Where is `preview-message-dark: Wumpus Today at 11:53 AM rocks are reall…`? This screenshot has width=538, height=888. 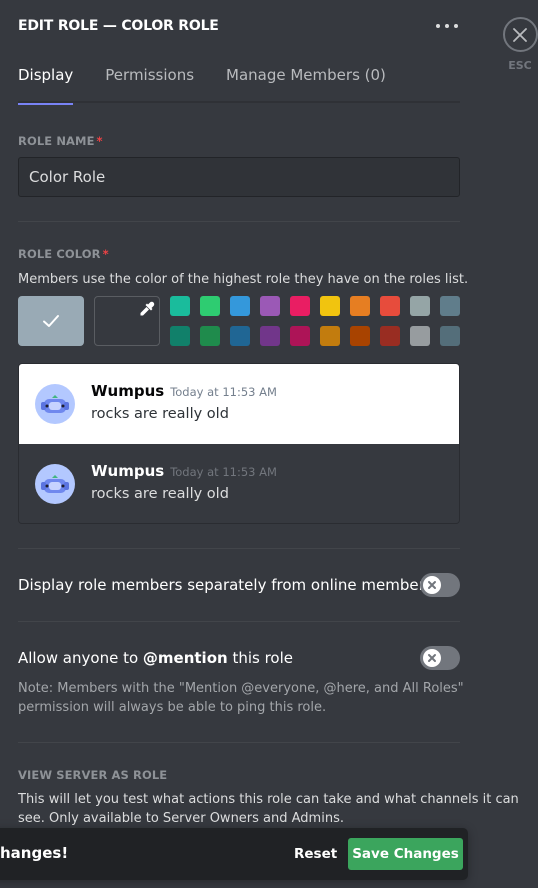
preview-message-dark: Wumpus Today at 11:53 AM rocks are reall… is located at coordinates (239, 483).